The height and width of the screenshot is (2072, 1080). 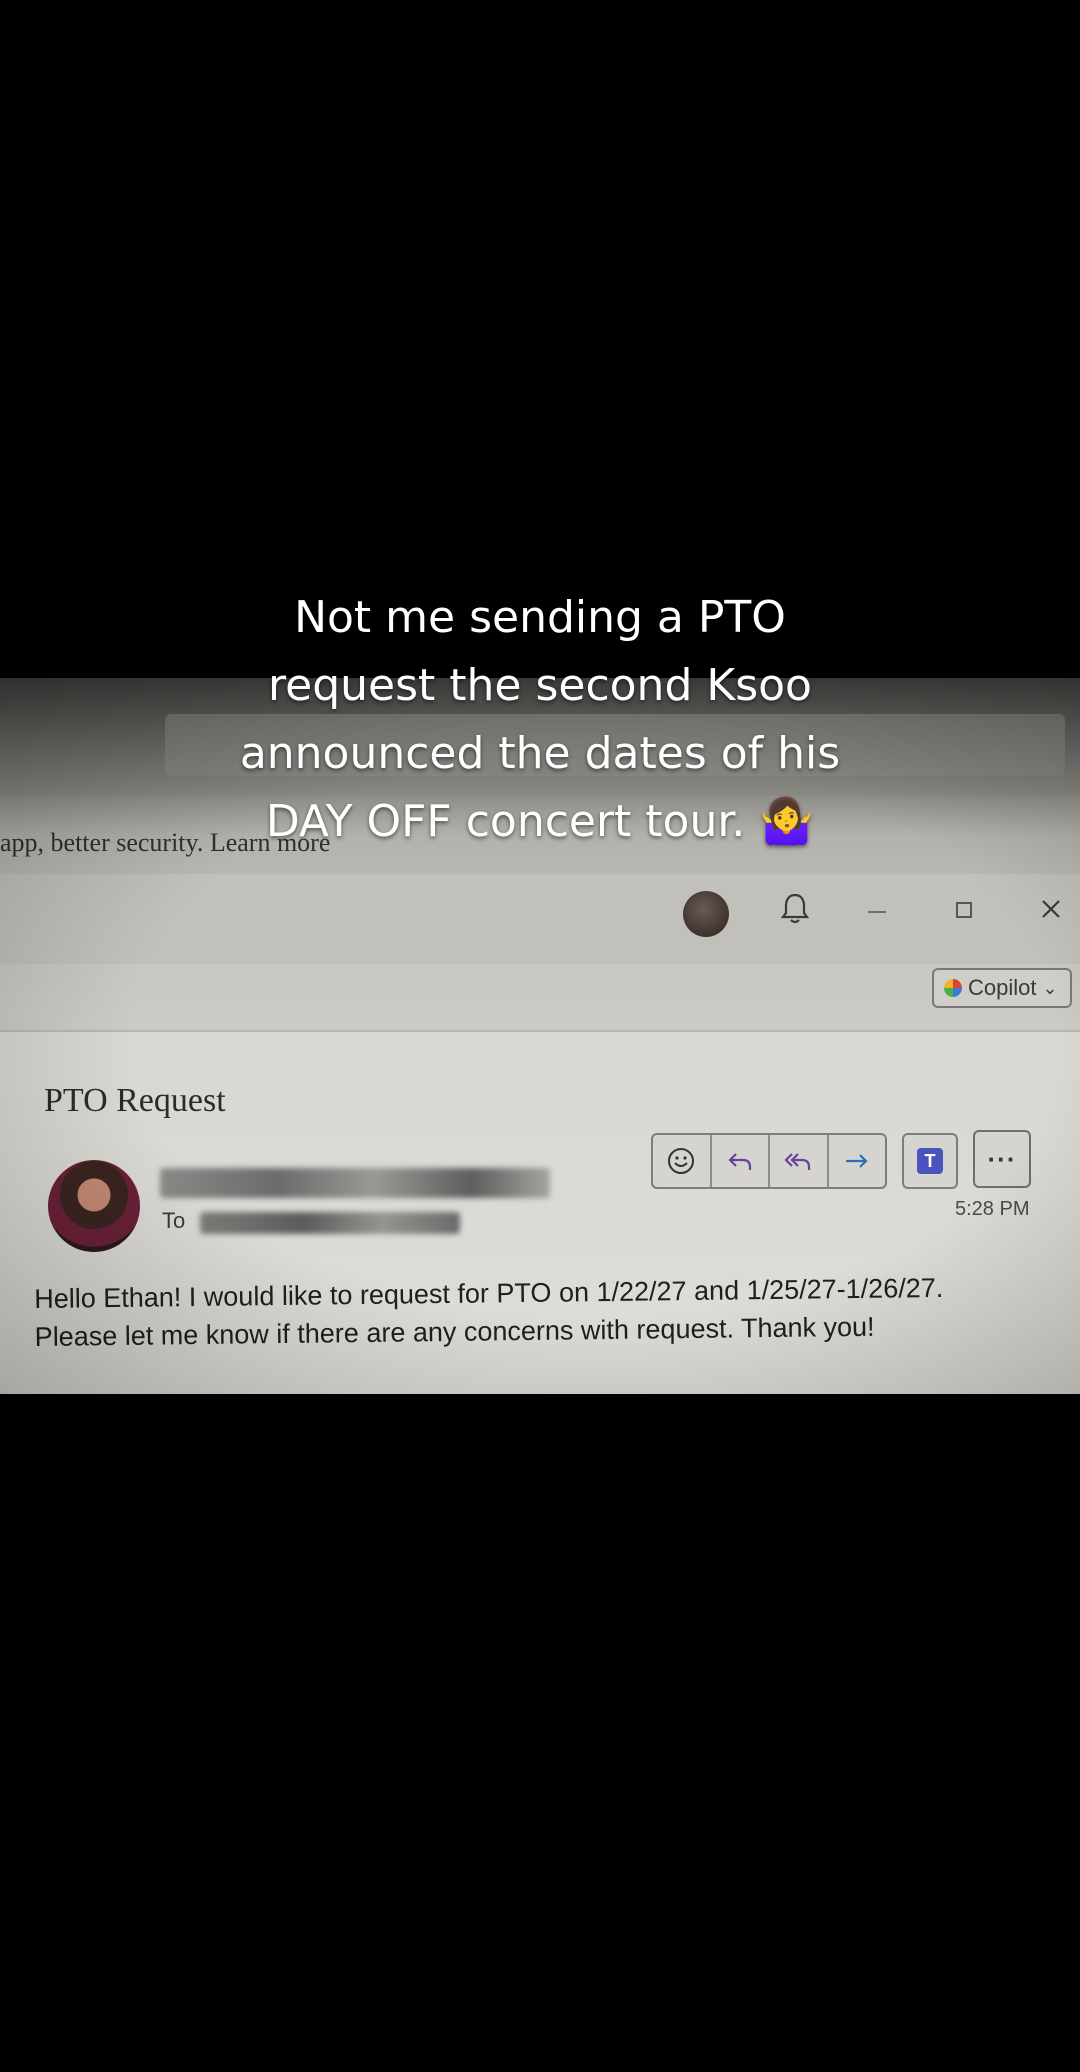 I want to click on forward-button, so click(x=857, y=1161).